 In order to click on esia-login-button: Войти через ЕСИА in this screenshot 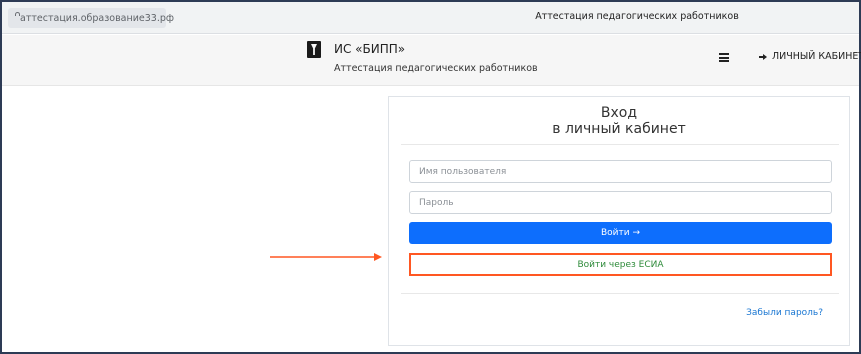, I will do `click(620, 264)`.